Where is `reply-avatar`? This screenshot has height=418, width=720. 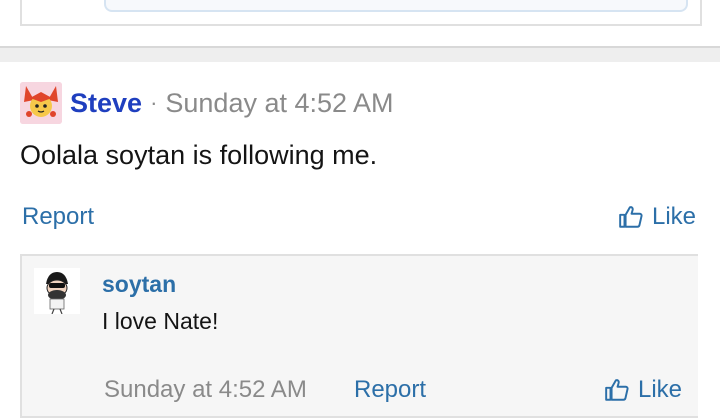
reply-avatar is located at coordinates (57, 291).